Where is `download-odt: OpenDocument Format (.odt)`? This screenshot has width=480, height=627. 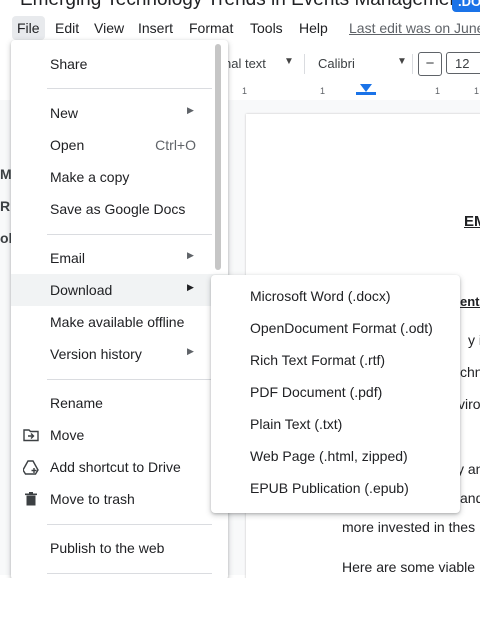
download-odt: OpenDocument Format (.odt) is located at coordinates (335, 329).